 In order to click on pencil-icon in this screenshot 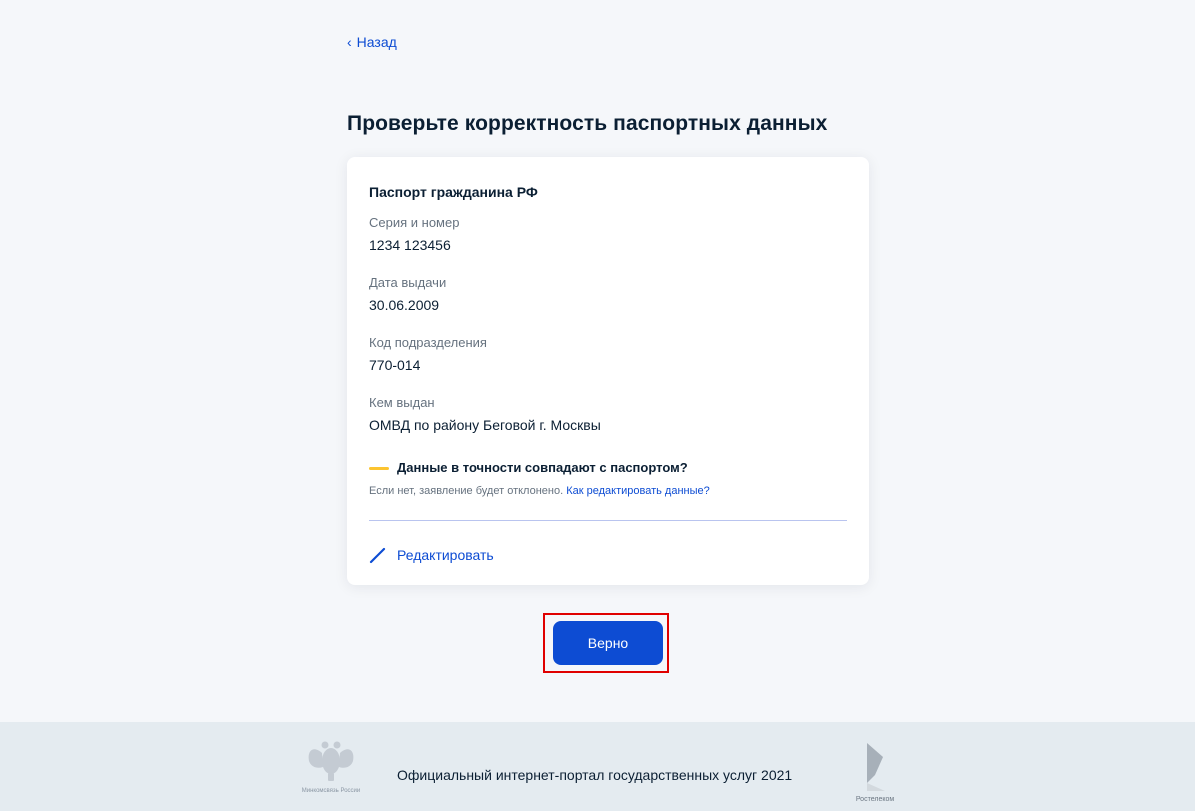, I will do `click(378, 555)`.